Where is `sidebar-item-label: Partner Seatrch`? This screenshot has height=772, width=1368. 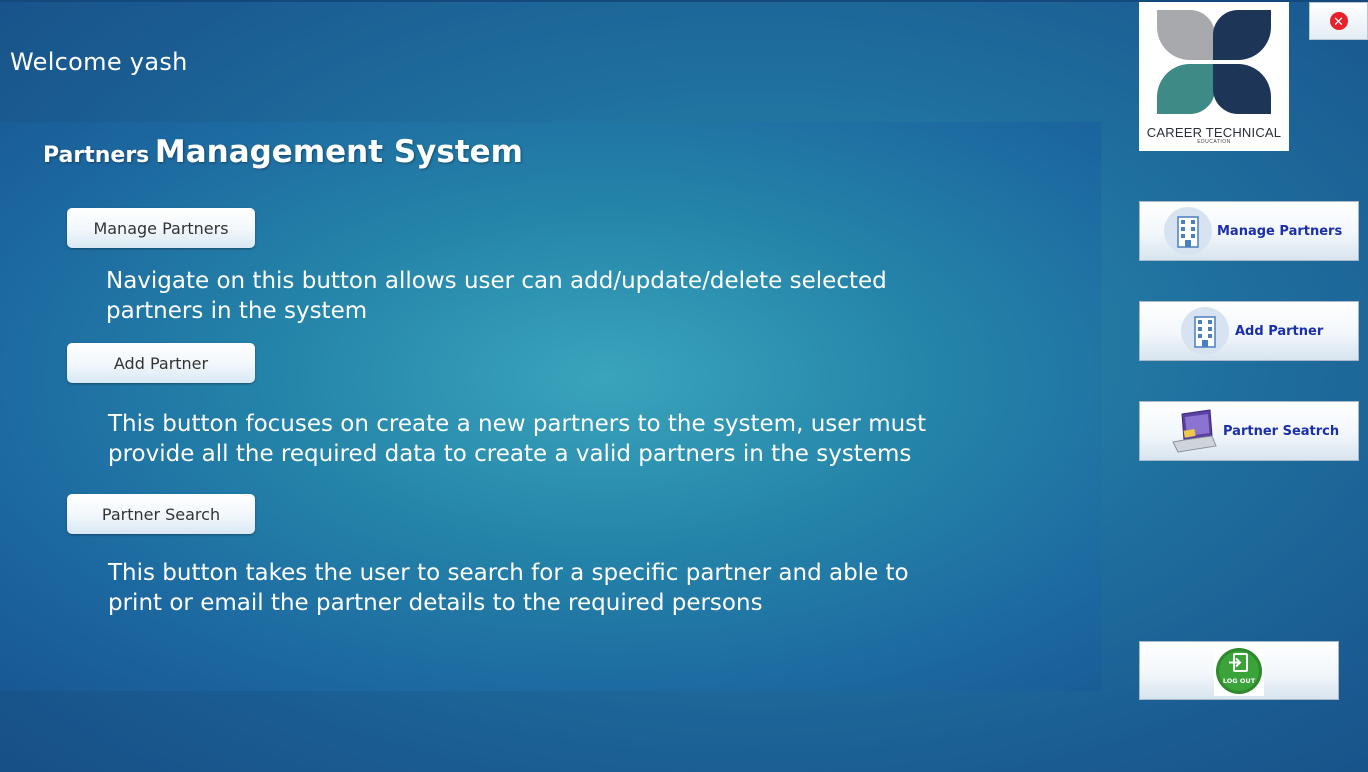
sidebar-item-label: Partner Seatrch is located at coordinates (1281, 431).